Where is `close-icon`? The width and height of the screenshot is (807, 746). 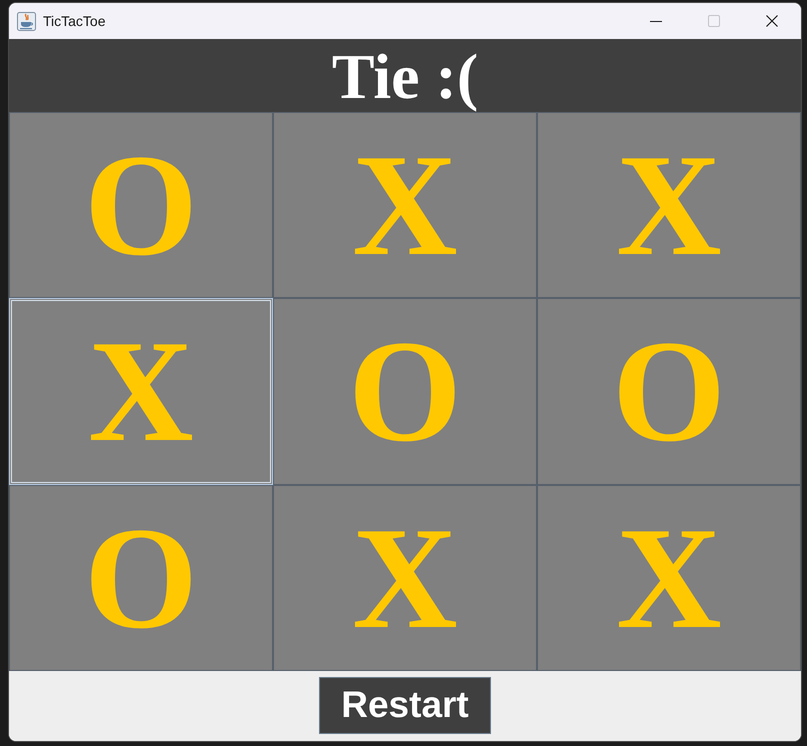 close-icon is located at coordinates (772, 21).